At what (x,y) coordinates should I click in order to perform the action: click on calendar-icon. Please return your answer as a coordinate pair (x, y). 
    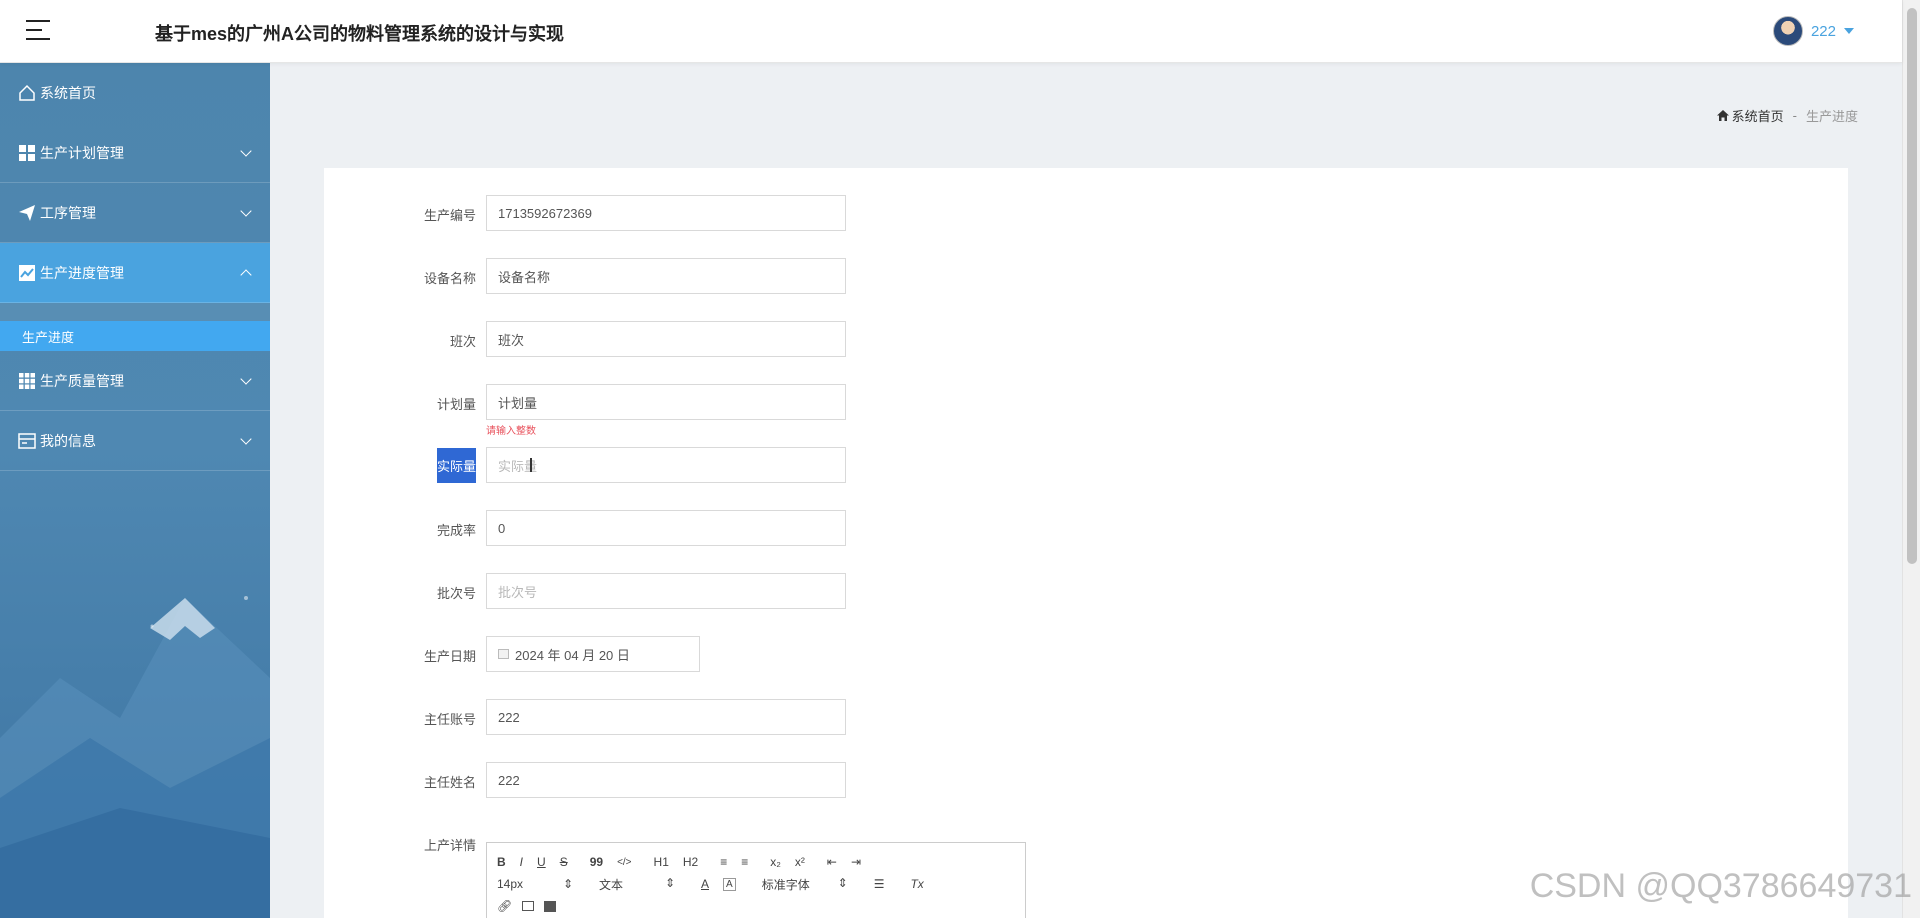
    Looking at the image, I should click on (503, 654).